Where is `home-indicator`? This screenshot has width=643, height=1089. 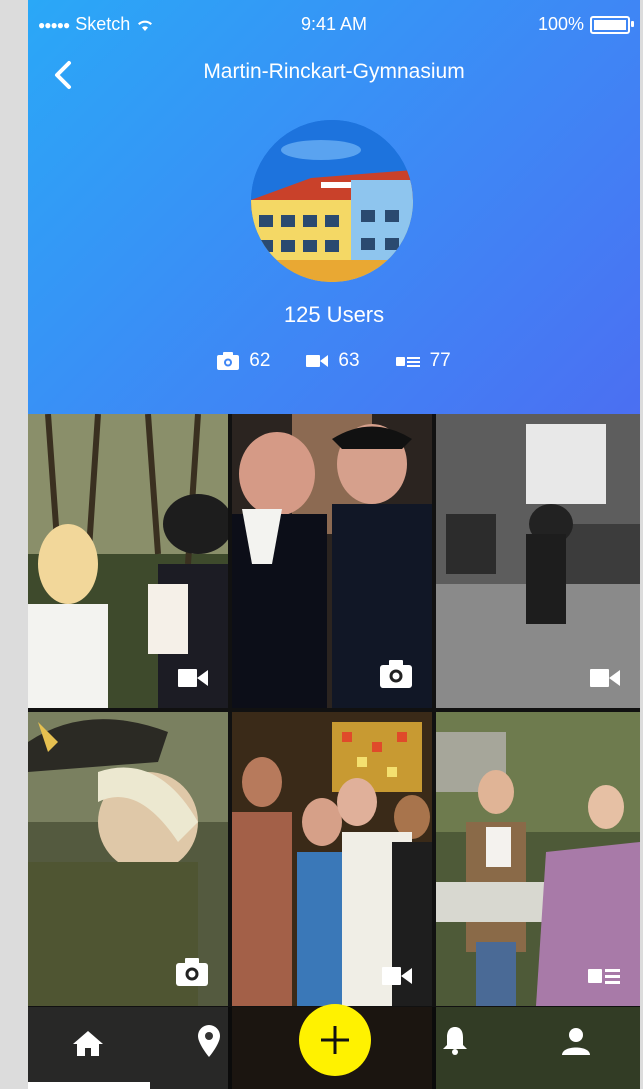 home-indicator is located at coordinates (89, 1085).